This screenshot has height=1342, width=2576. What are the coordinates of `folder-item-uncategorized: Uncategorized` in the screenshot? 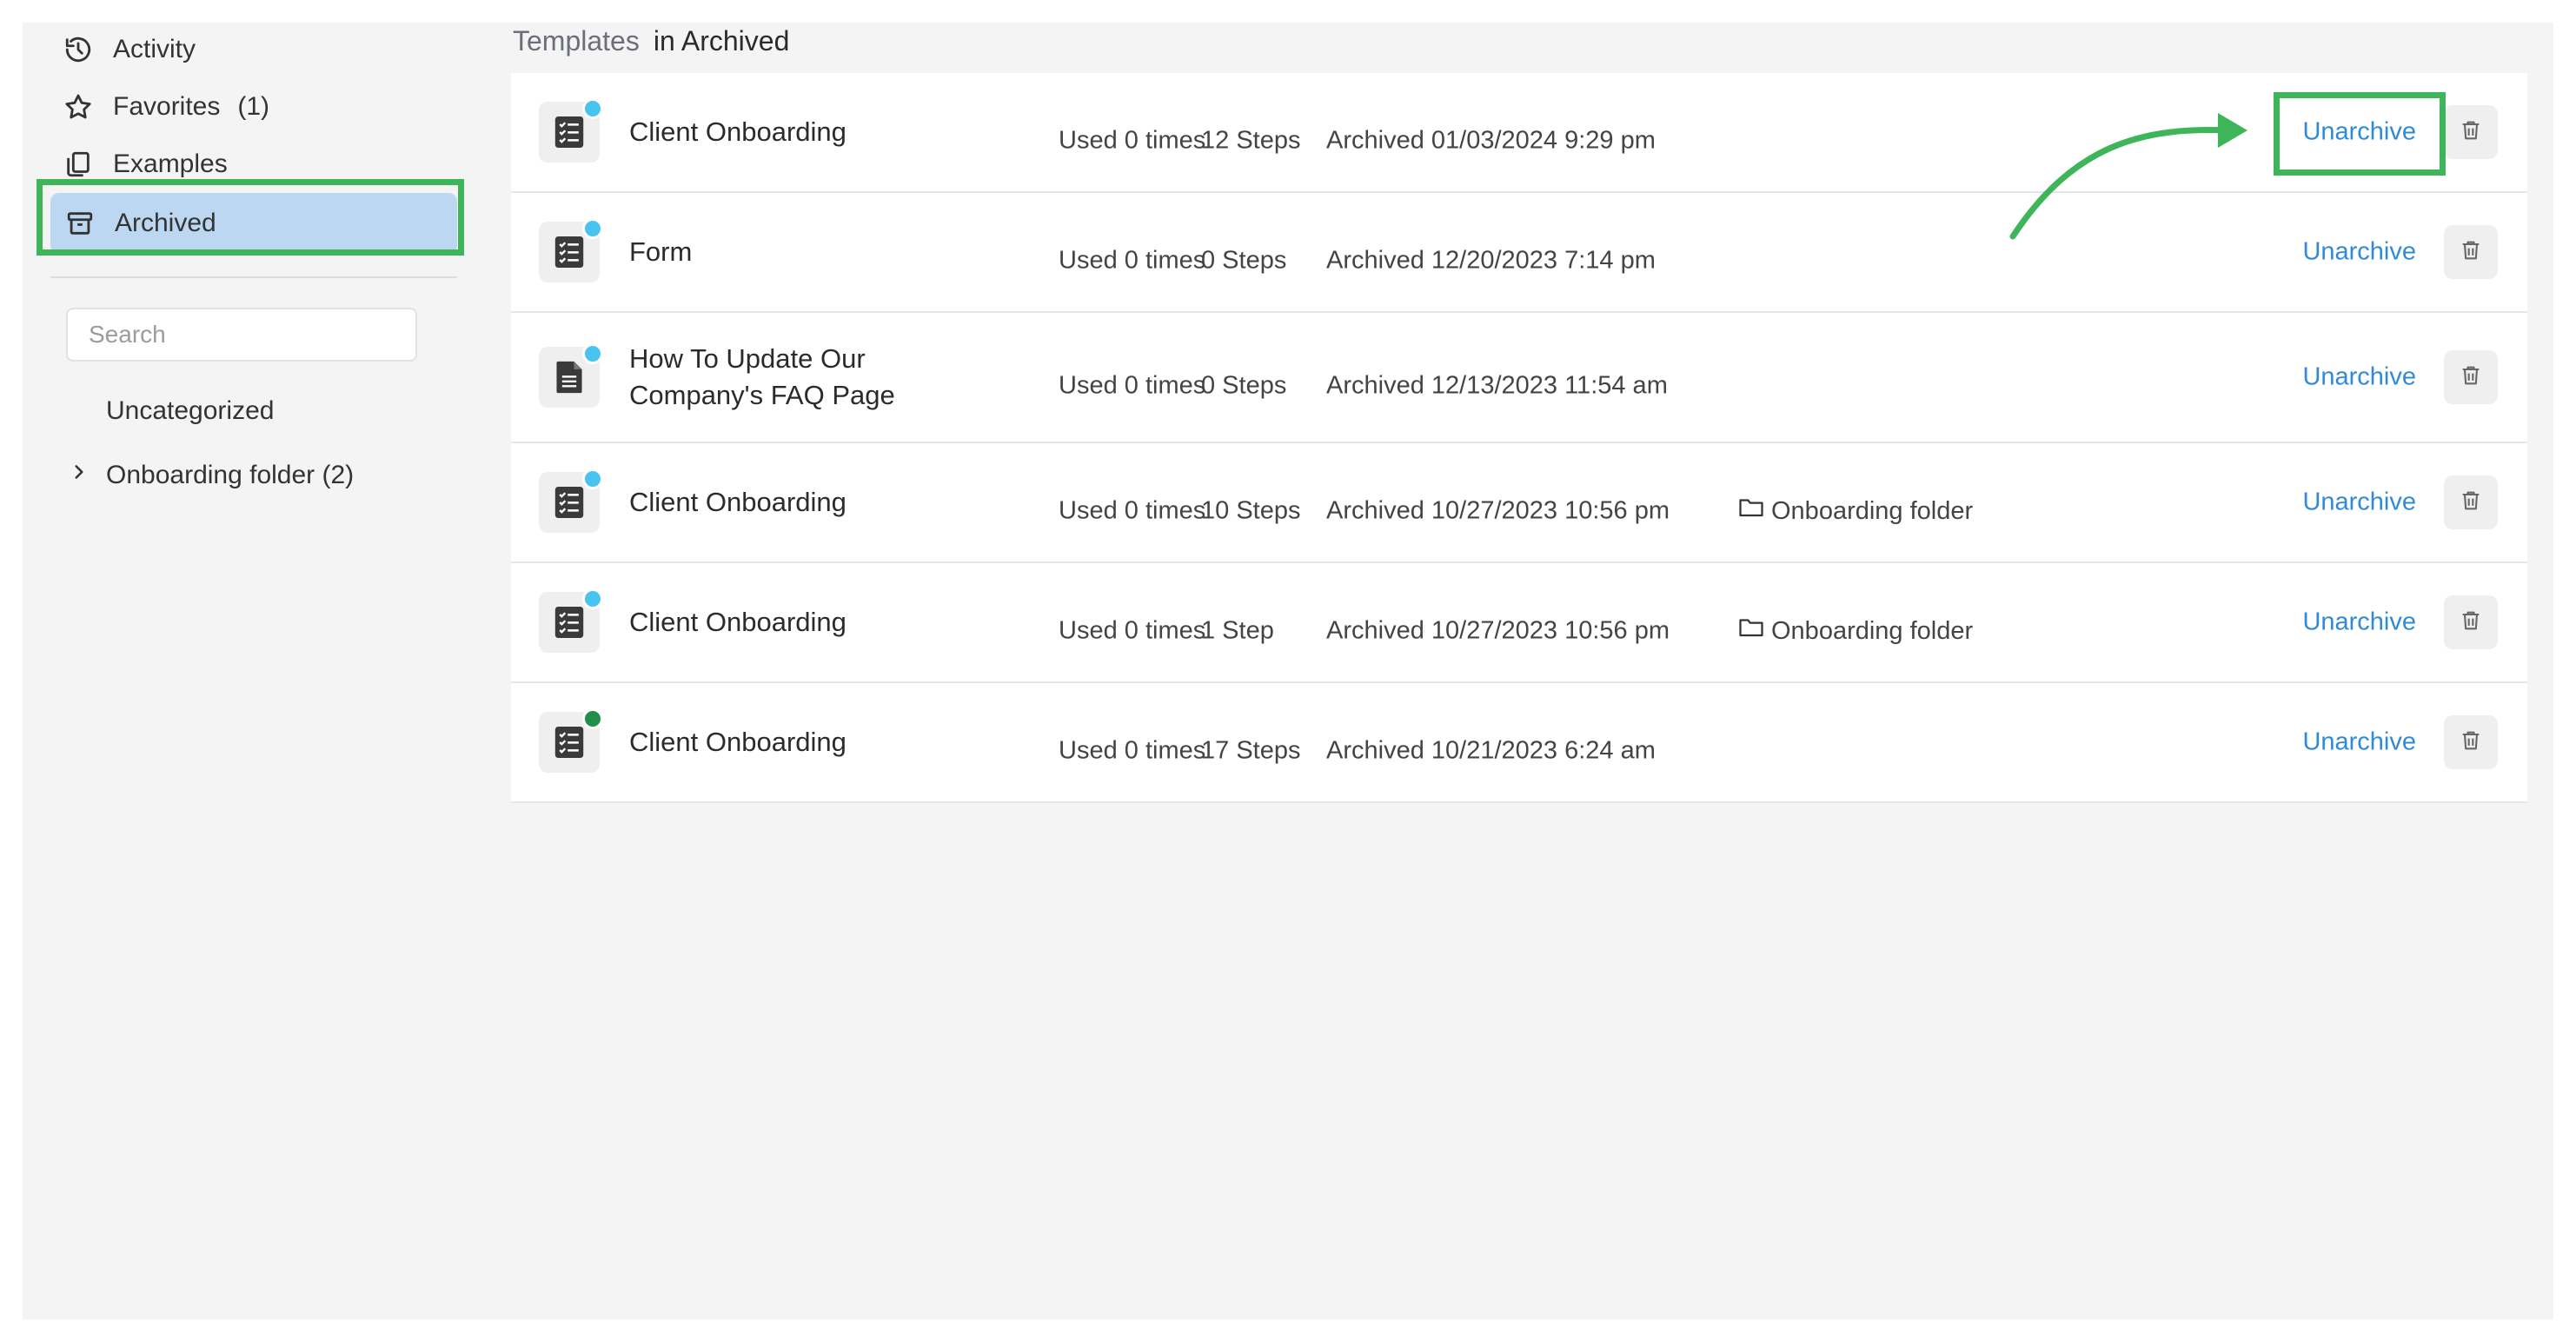 It's located at (190, 411).